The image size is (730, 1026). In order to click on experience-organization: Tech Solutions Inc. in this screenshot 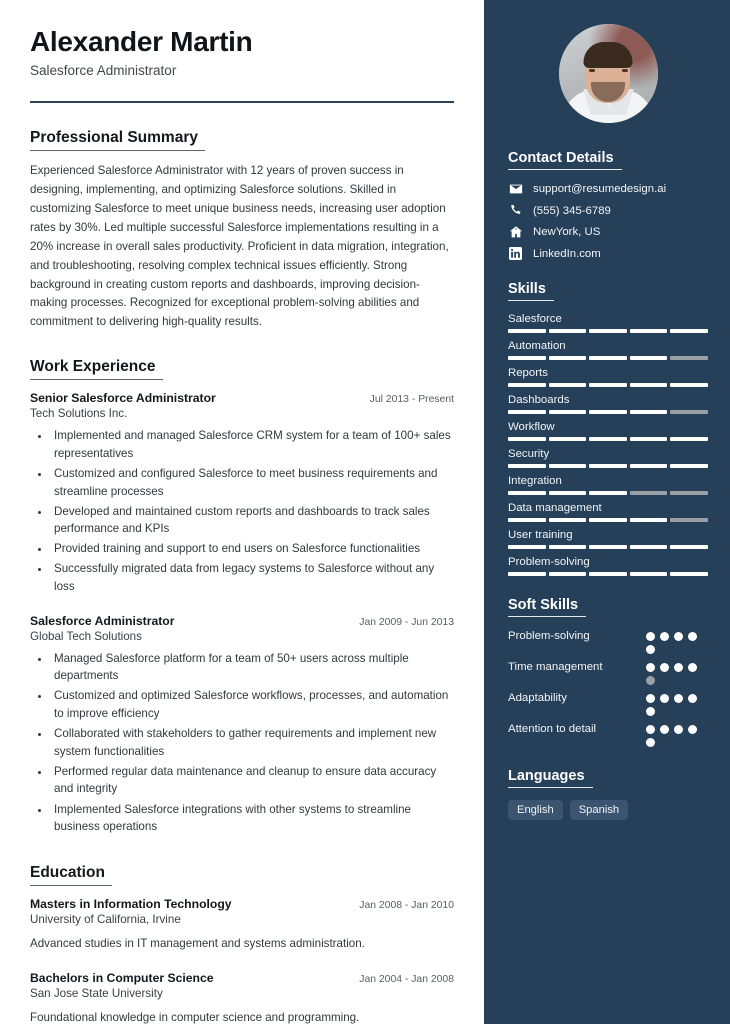, I will do `click(79, 414)`.